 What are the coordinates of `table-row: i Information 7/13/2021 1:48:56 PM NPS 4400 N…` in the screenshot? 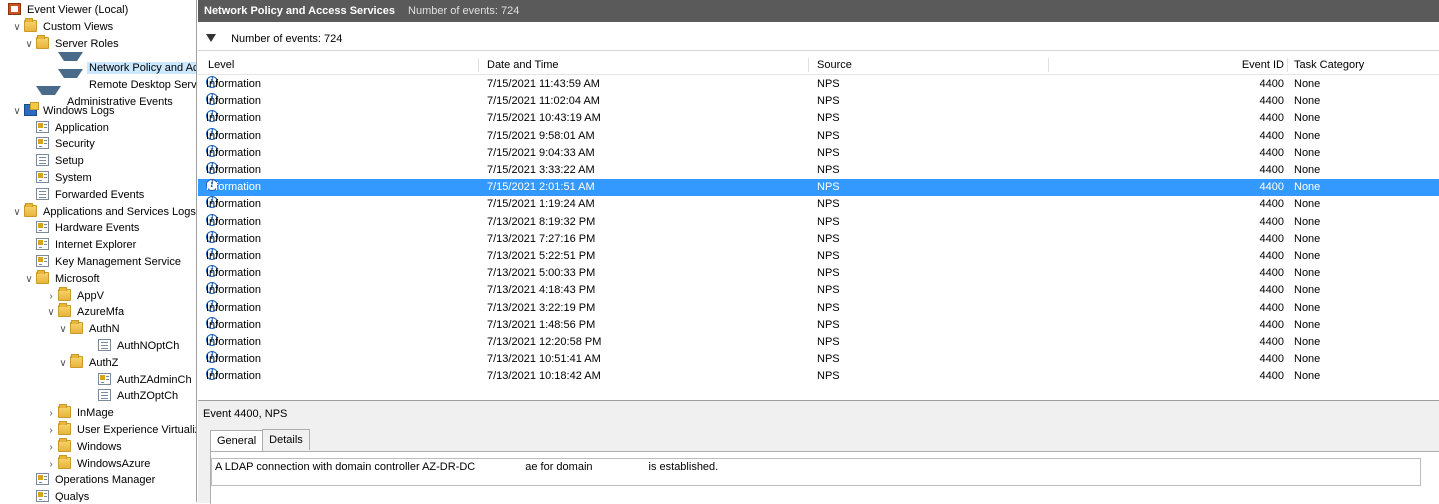 It's located at (818, 325).